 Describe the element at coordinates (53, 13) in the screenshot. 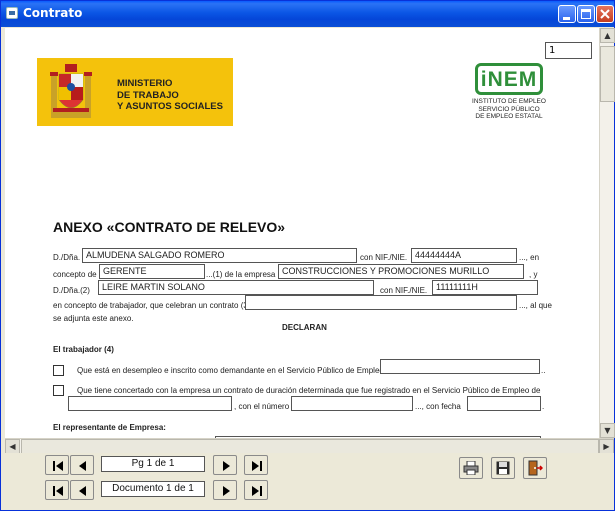

I see `window-title: Contrato` at that location.